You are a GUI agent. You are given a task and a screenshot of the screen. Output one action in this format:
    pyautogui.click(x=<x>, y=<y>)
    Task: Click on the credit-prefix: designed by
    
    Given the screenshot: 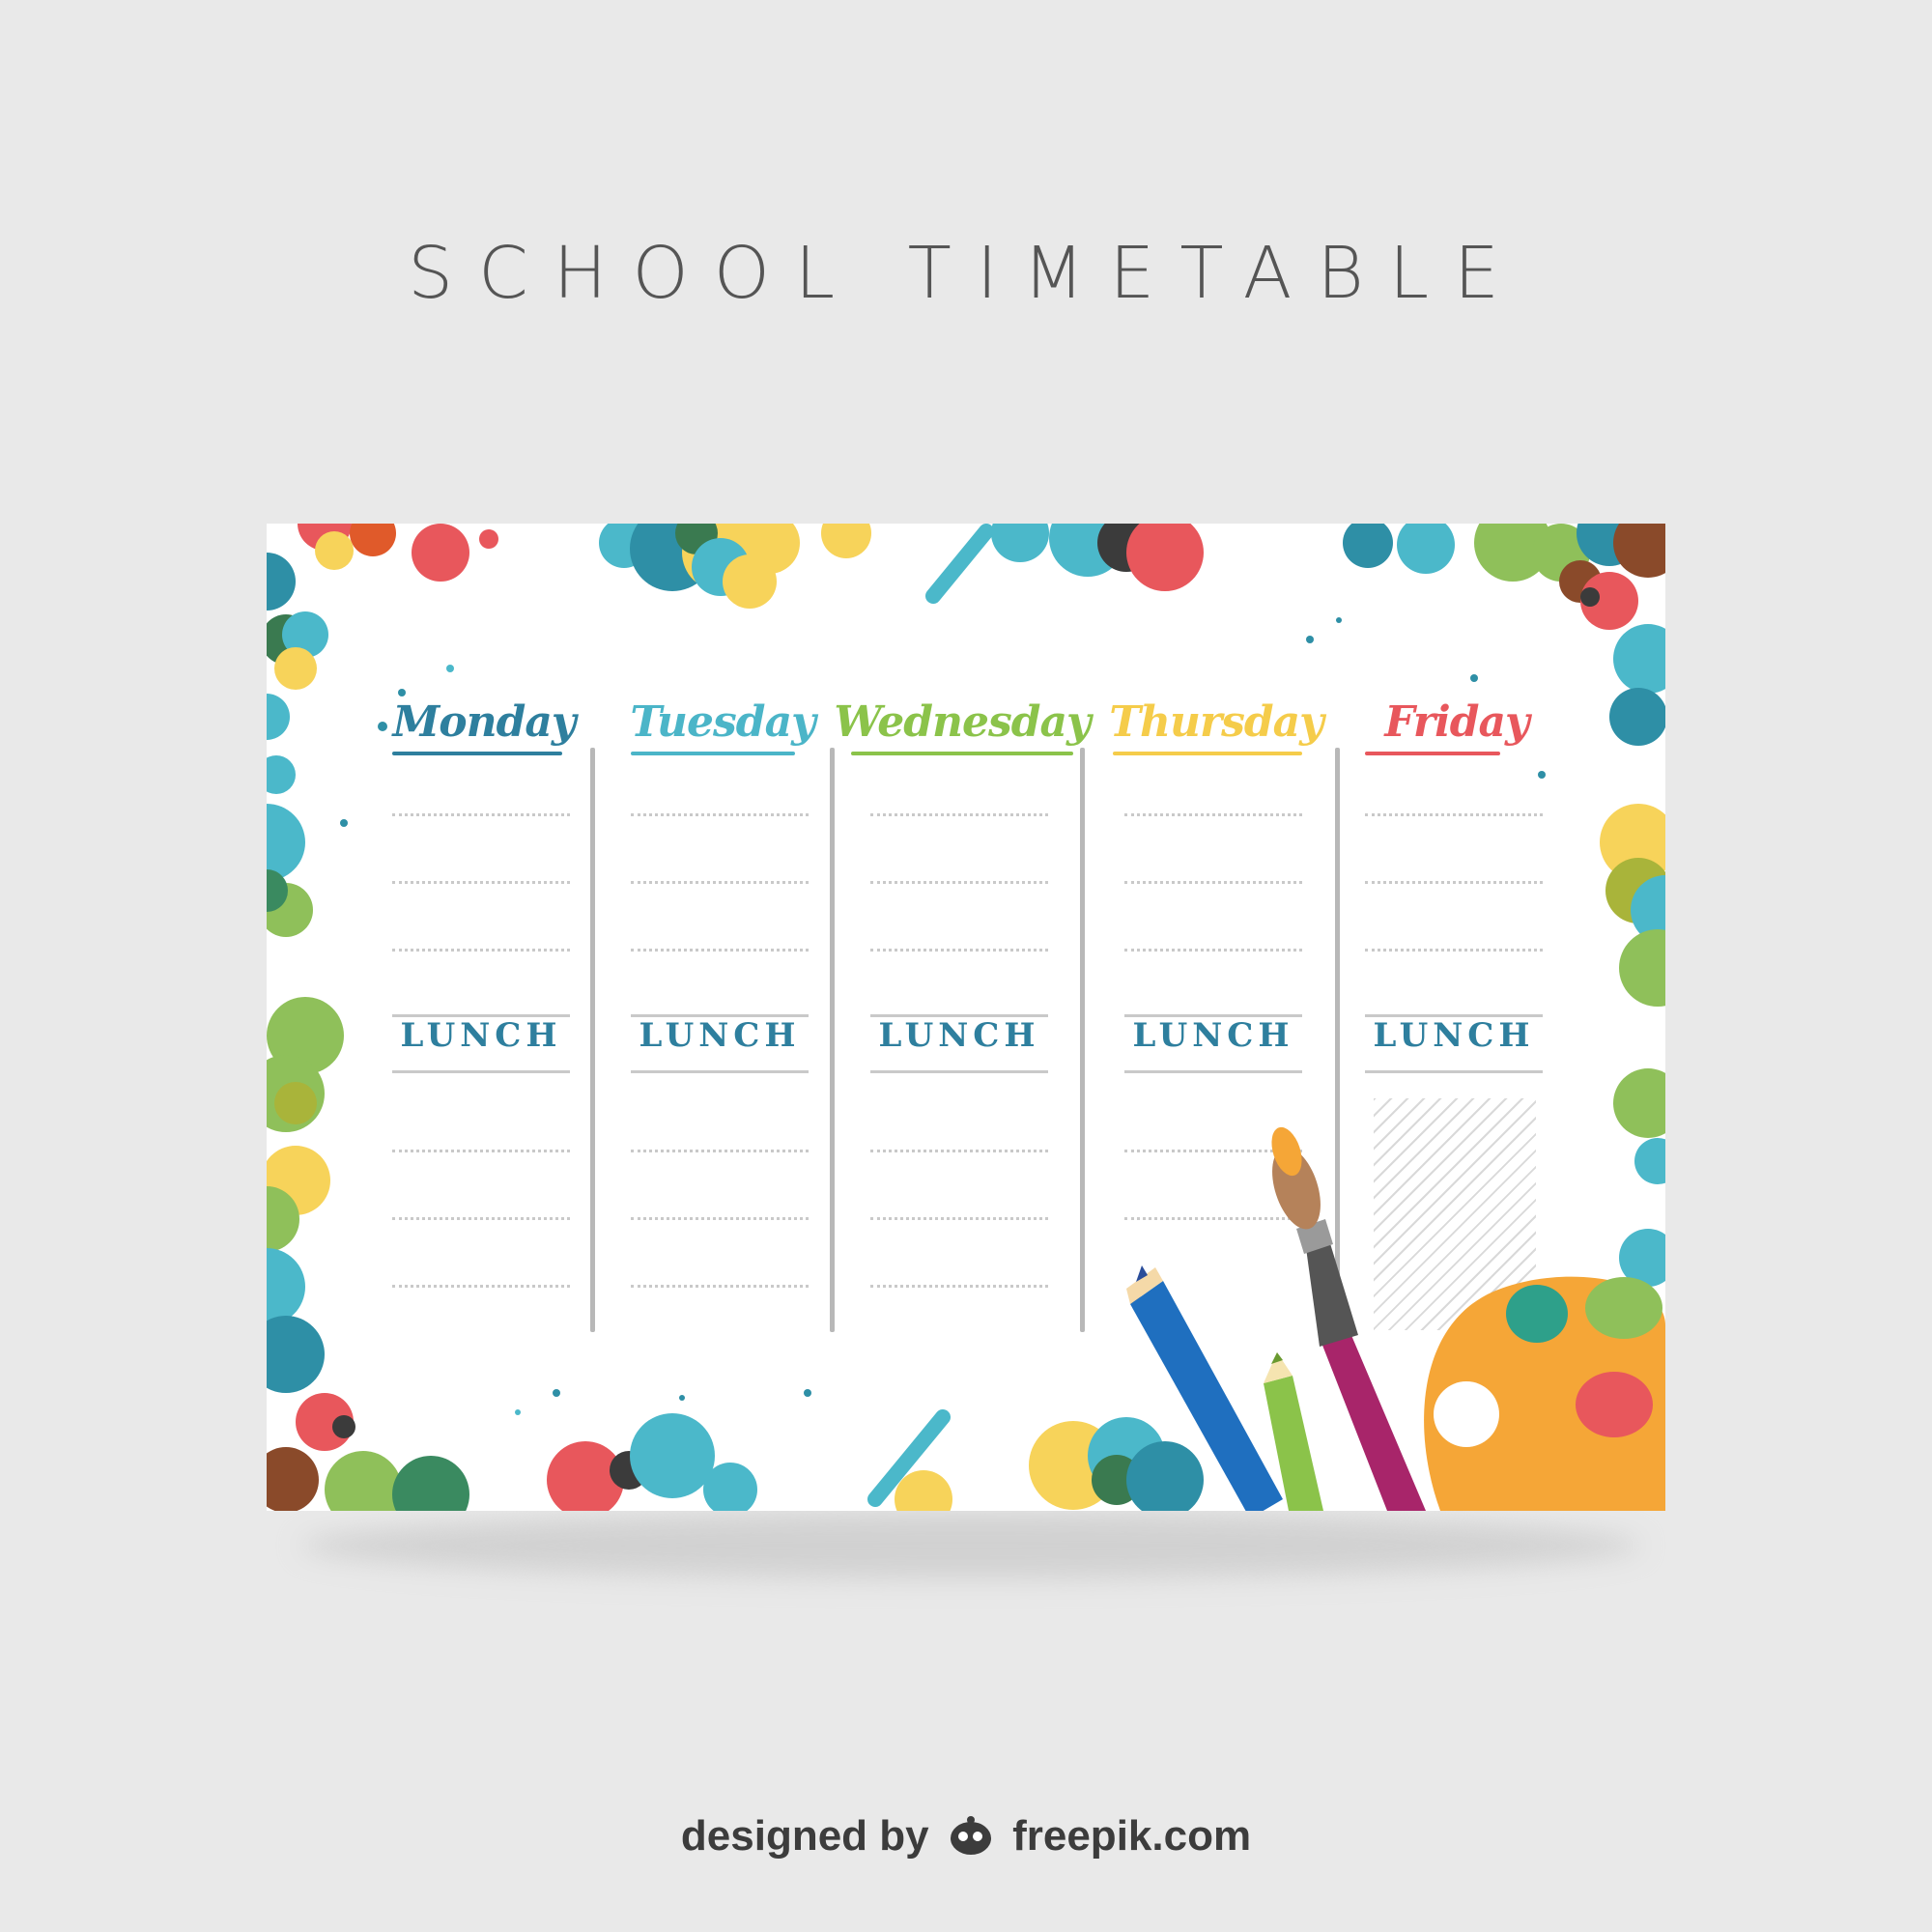 What is the action you would take?
    pyautogui.click(x=804, y=1836)
    